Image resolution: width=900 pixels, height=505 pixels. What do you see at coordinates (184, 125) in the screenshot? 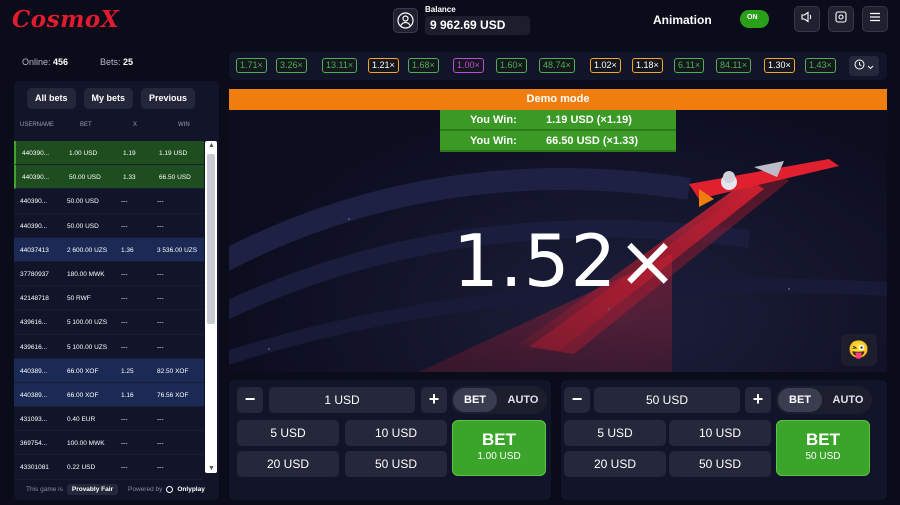
I see `header-win: WIN` at bounding box center [184, 125].